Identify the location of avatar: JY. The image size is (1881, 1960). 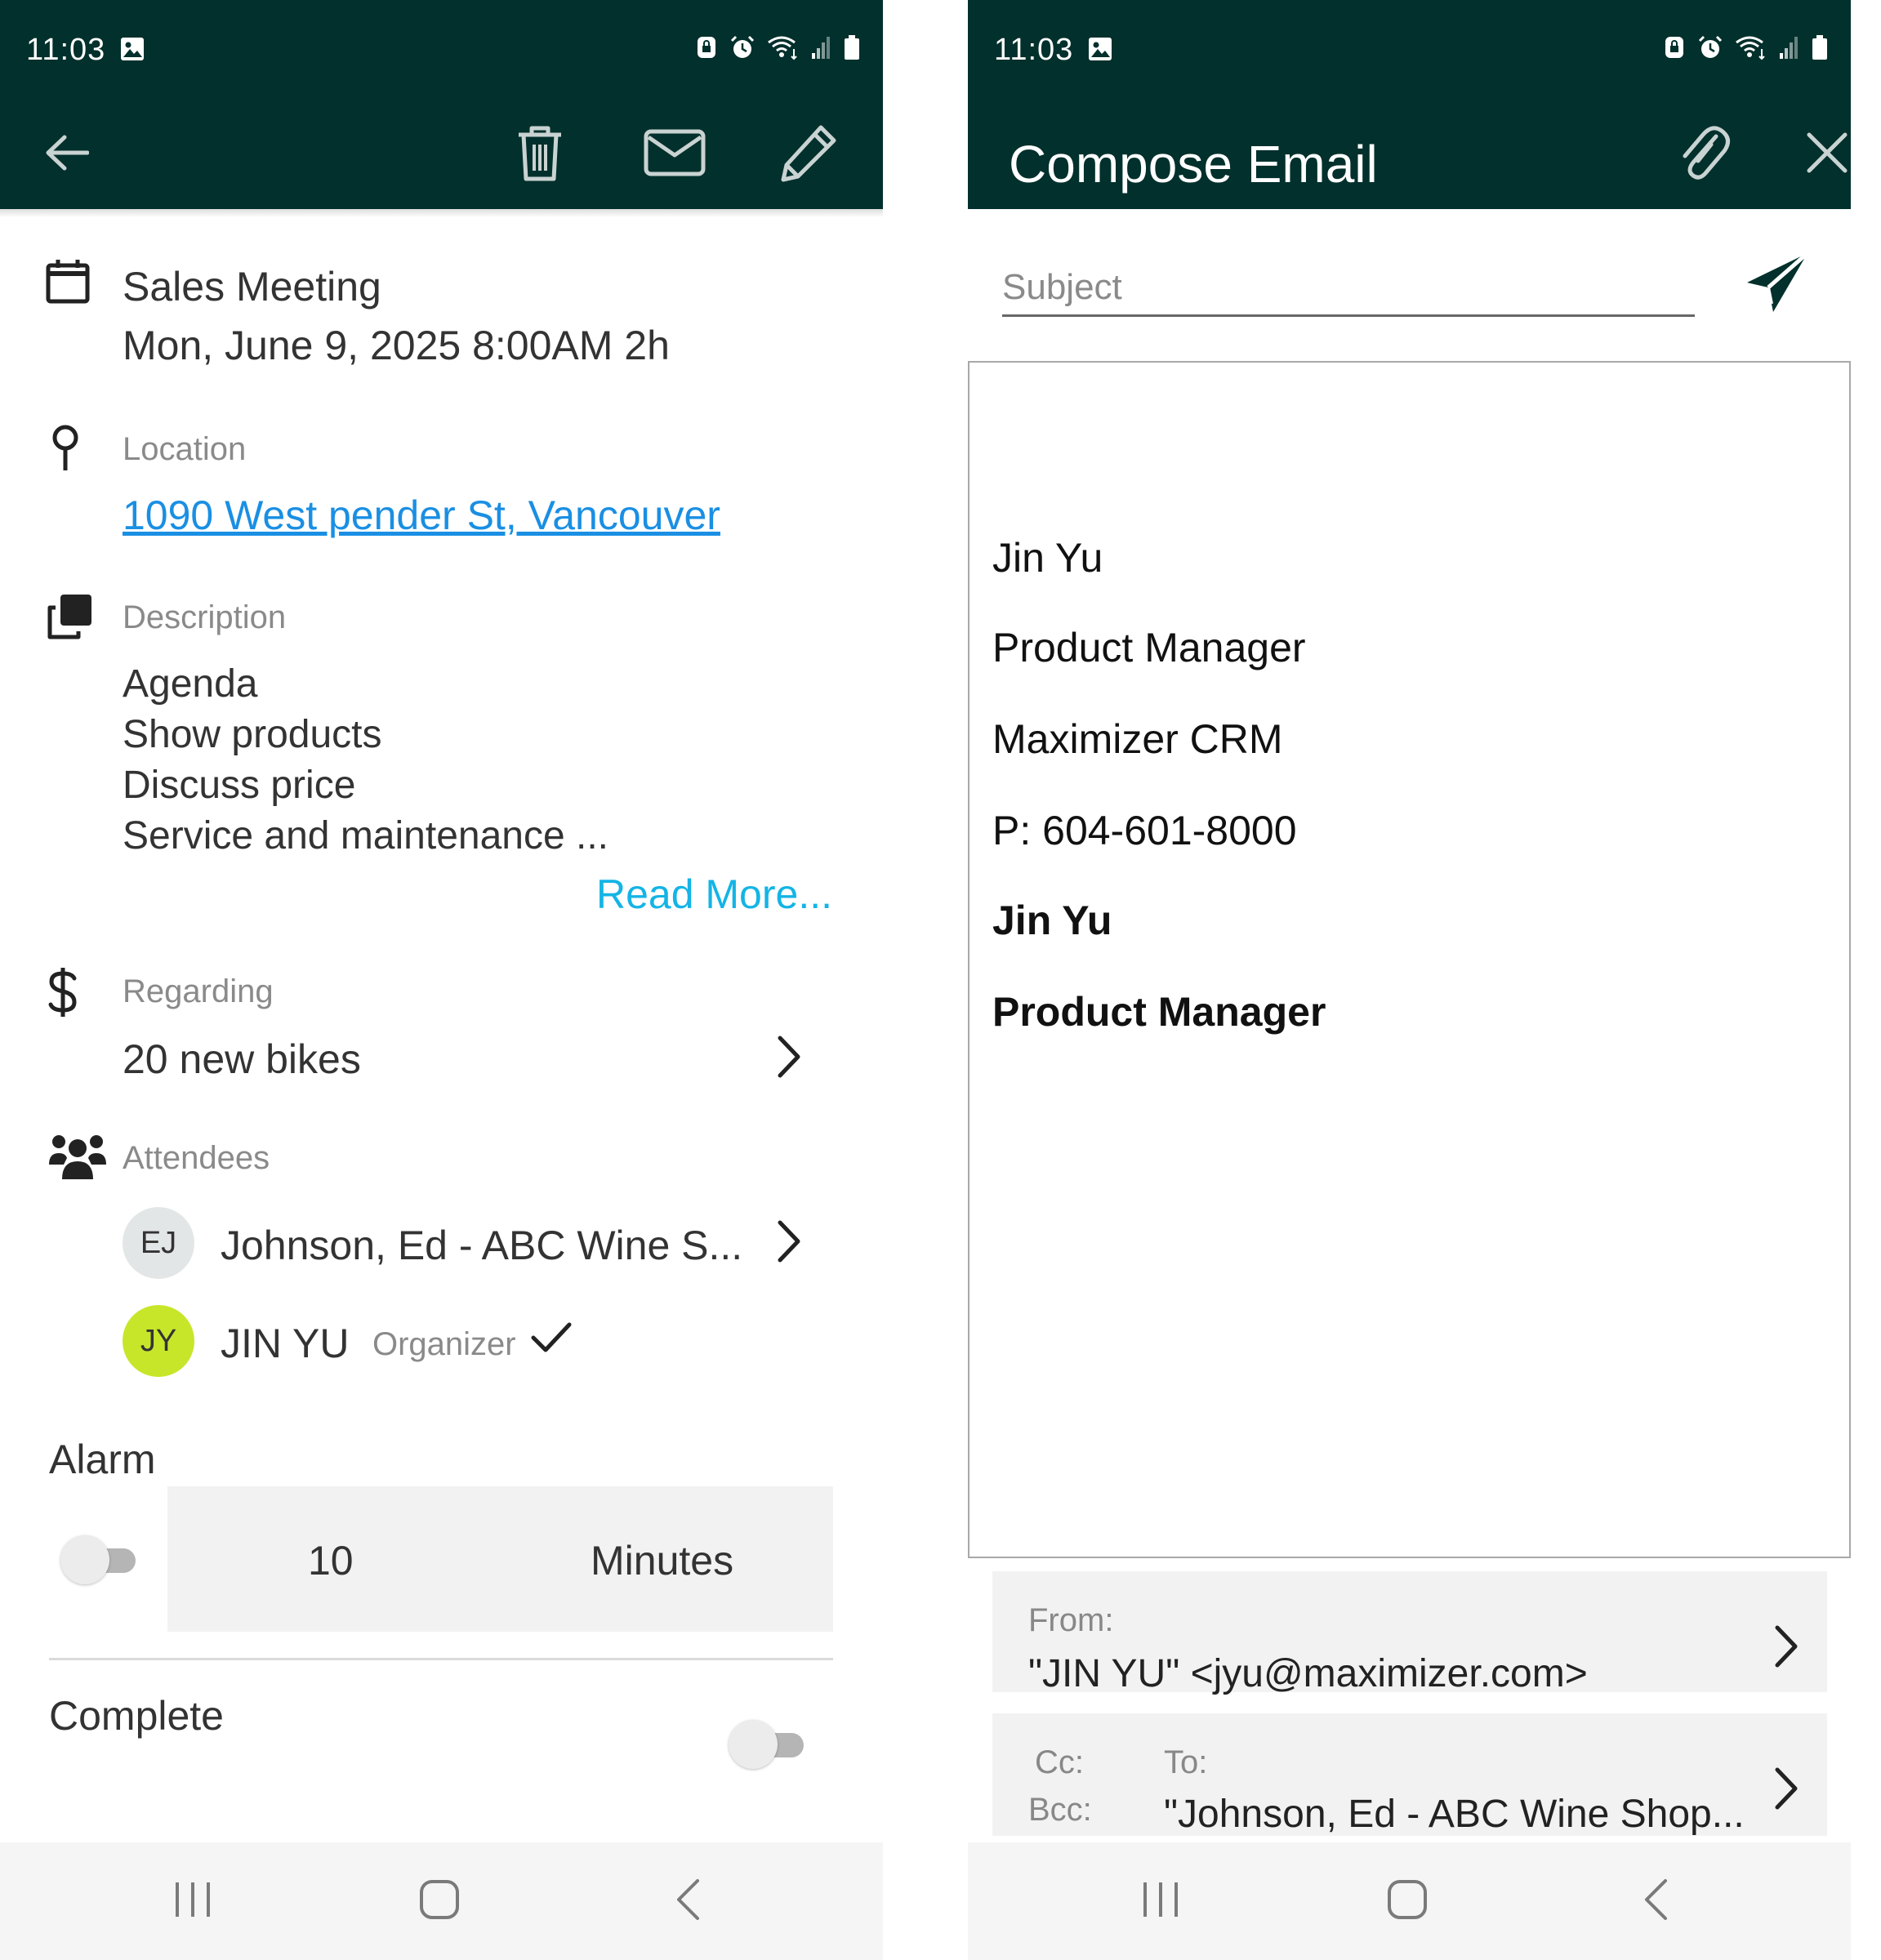
(158, 1341).